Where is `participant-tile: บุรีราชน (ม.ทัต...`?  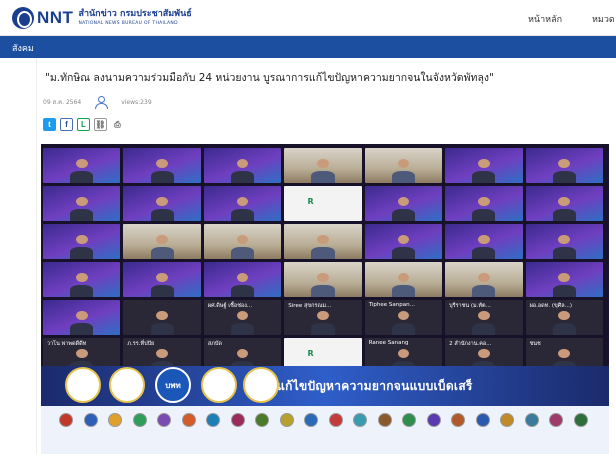
participant-tile: บุรีราชน (ม.ทัต... is located at coordinates (484, 317).